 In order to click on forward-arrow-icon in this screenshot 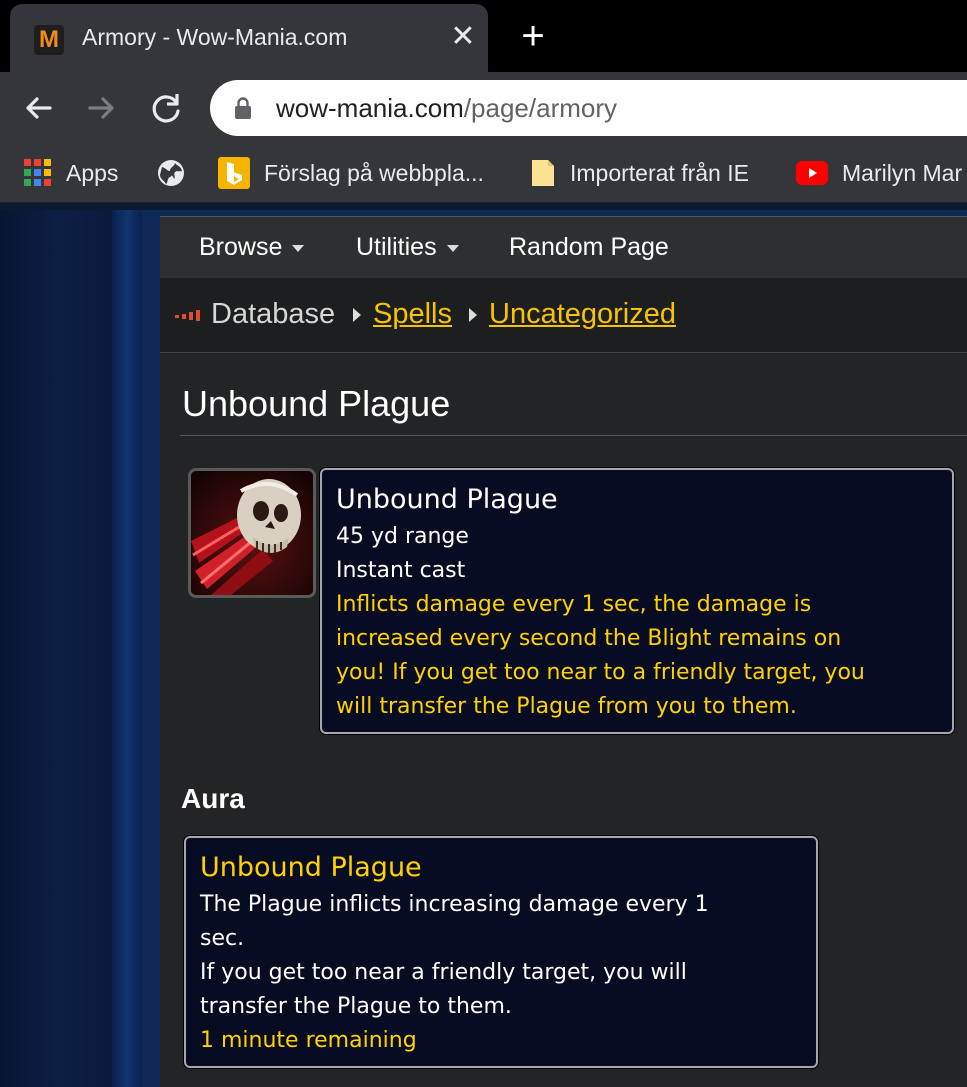, I will do `click(101, 108)`.